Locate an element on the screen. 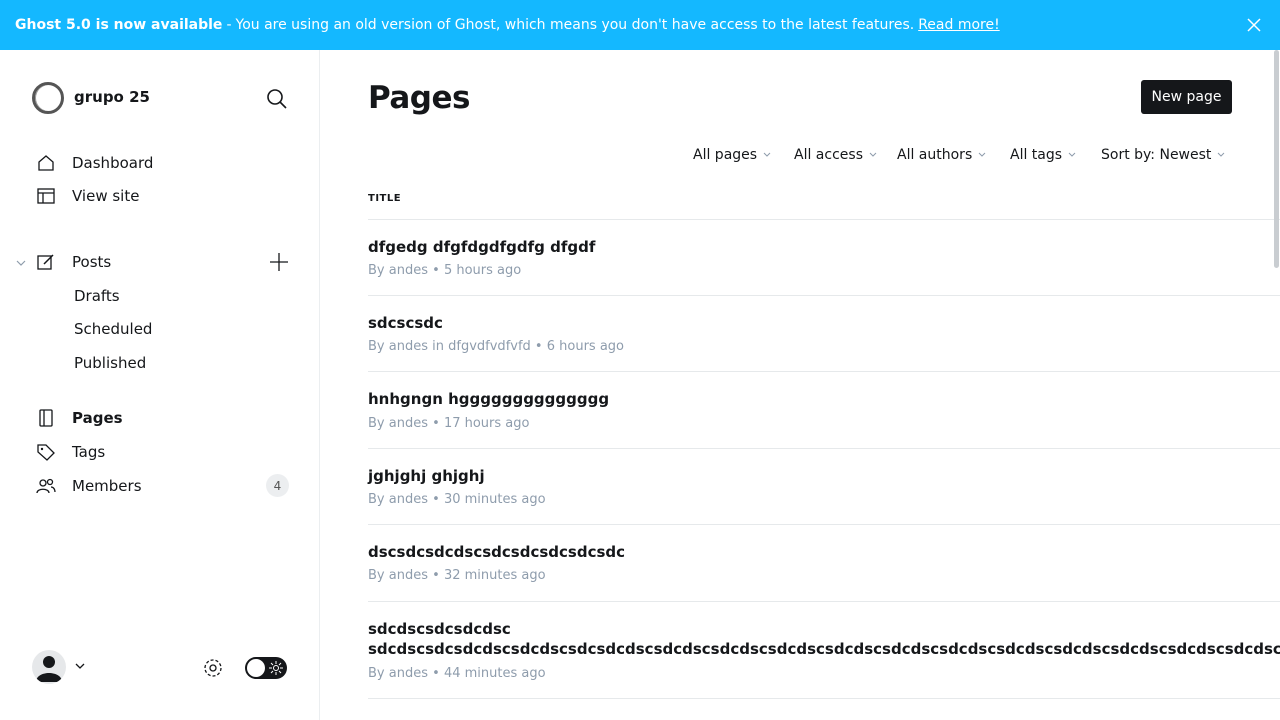  row-meta: By andes in dfgvdfvdfvfd • 6 hours ago is located at coordinates (496, 346).